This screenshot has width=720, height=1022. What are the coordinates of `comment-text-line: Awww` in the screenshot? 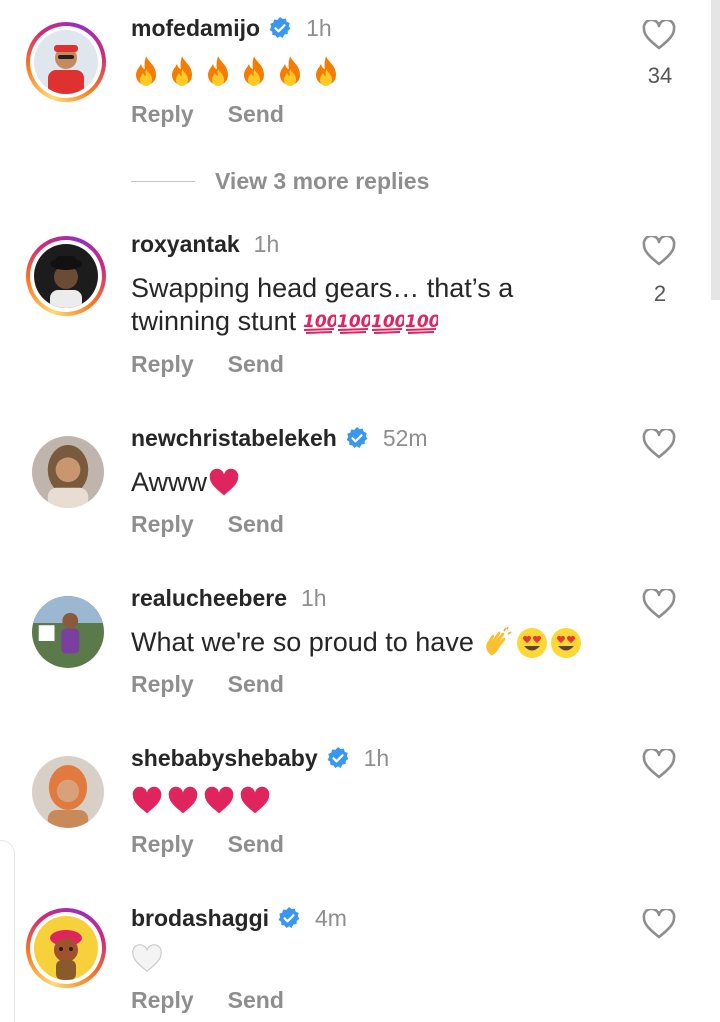 It's located at (169, 482).